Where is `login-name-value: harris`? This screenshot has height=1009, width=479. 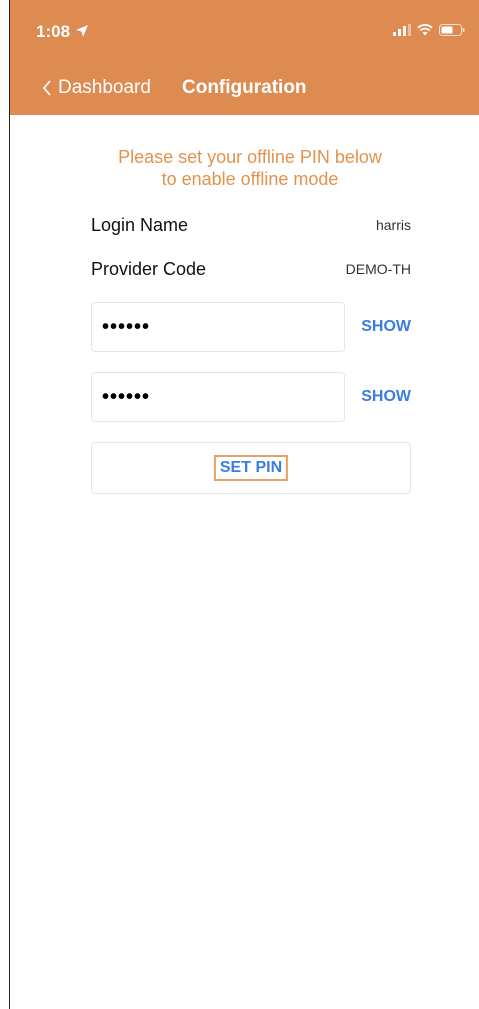 login-name-value: harris is located at coordinates (393, 225).